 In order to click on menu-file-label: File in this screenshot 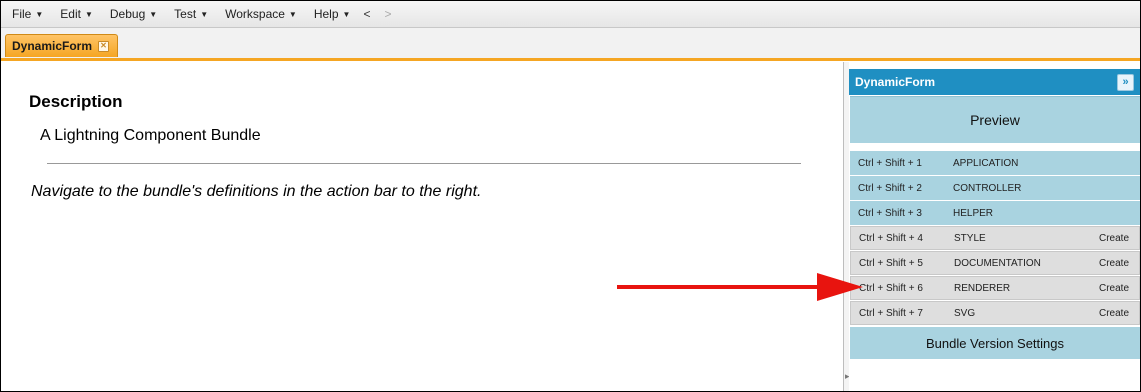, I will do `click(22, 14)`.